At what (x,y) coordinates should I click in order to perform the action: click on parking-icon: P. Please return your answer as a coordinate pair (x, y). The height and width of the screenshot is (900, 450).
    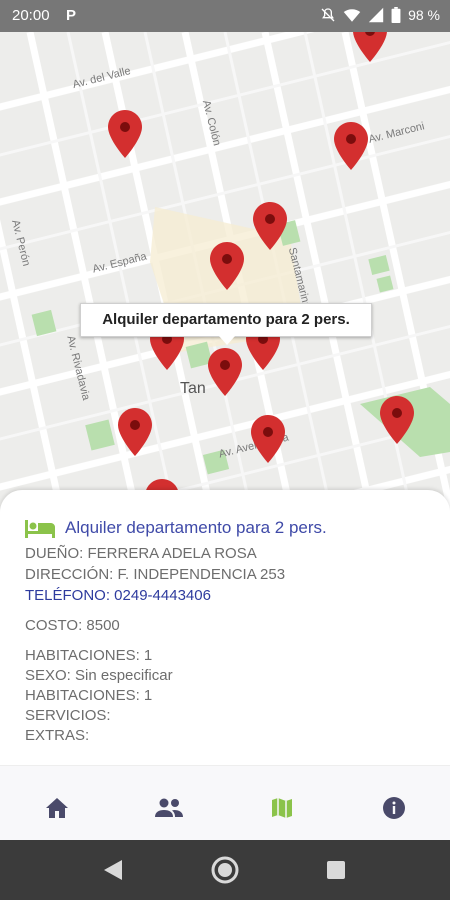
    Looking at the image, I should click on (71, 15).